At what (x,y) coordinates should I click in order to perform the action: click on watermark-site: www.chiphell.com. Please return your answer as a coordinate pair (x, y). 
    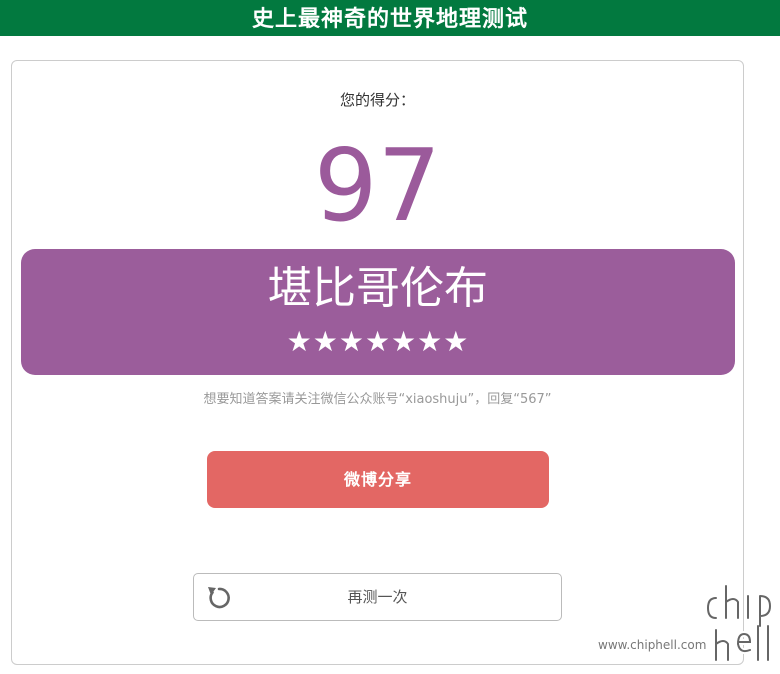
    Looking at the image, I should click on (652, 645).